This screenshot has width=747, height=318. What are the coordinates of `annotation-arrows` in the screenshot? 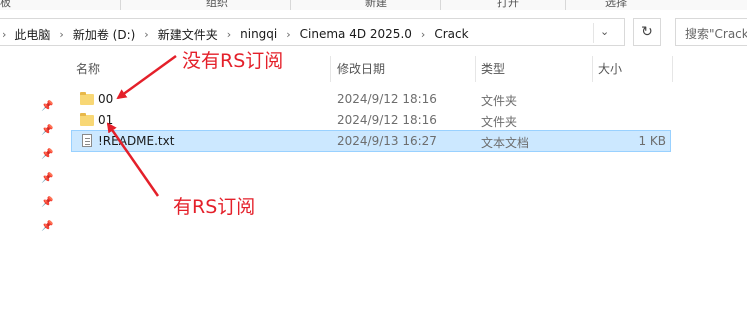 It's located at (141, 125).